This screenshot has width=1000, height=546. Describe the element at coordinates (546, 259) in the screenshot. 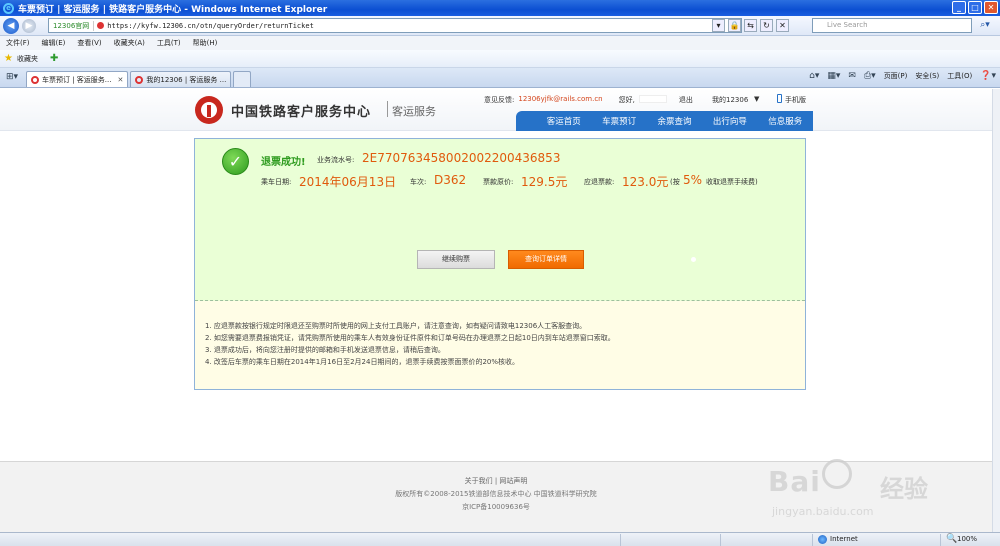

I see `order-detail-button: 查询订单详情` at that location.